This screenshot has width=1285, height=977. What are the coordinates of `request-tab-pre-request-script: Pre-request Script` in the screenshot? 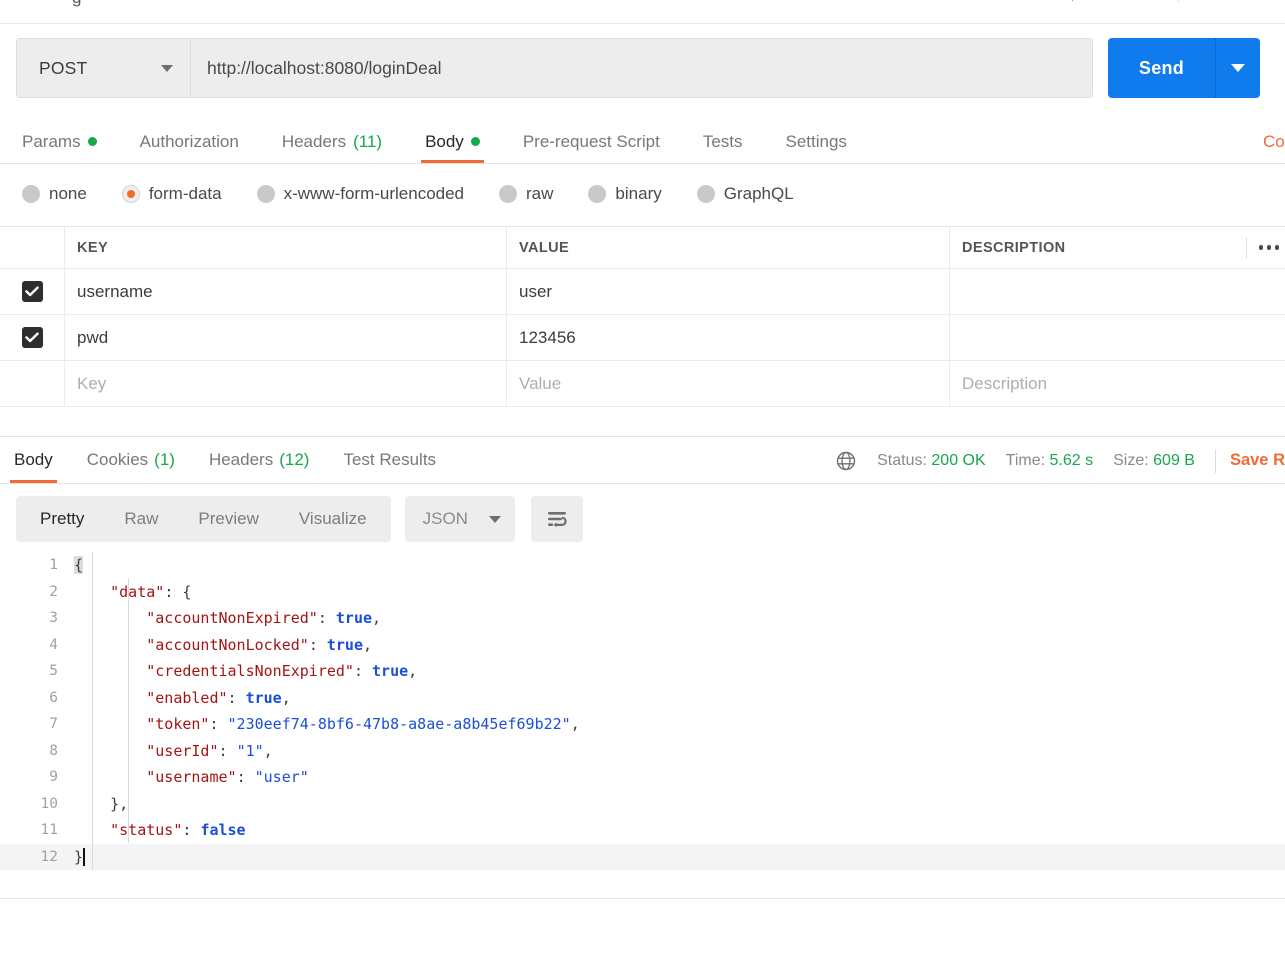 It's located at (591, 141).